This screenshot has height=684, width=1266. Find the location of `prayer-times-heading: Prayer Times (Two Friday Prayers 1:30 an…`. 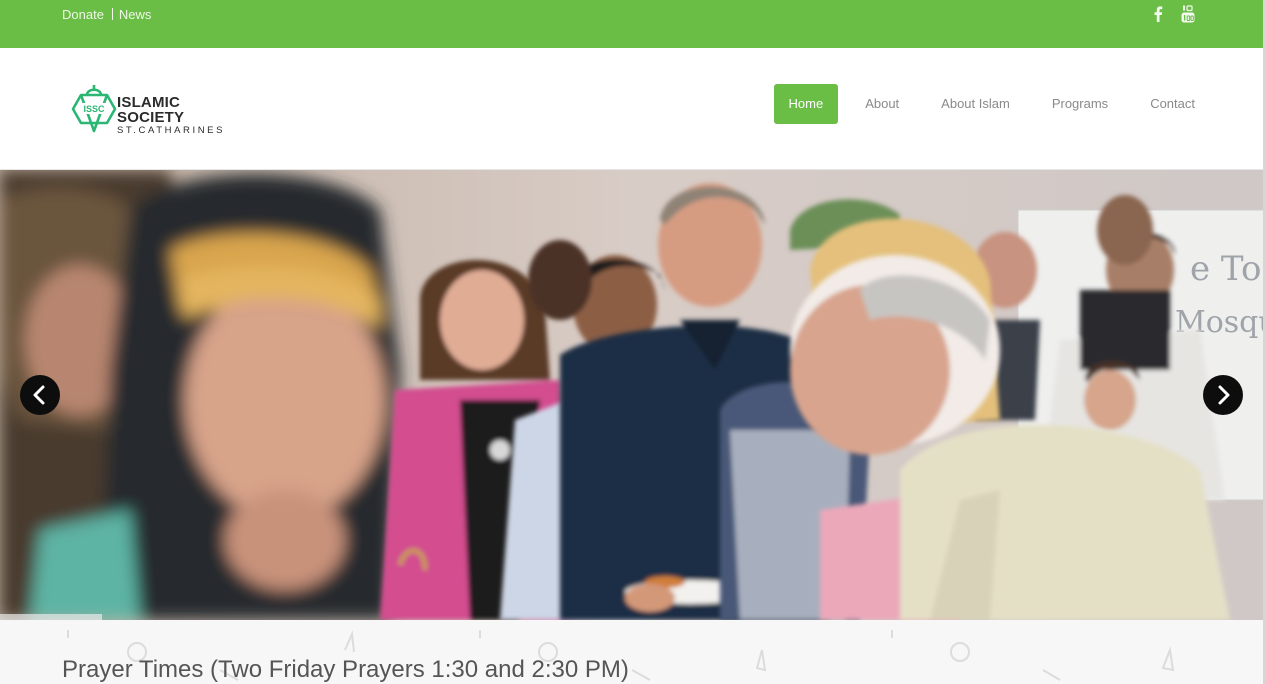

prayer-times-heading: Prayer Times (Two Friday Prayers 1:30 an… is located at coordinates (345, 669).